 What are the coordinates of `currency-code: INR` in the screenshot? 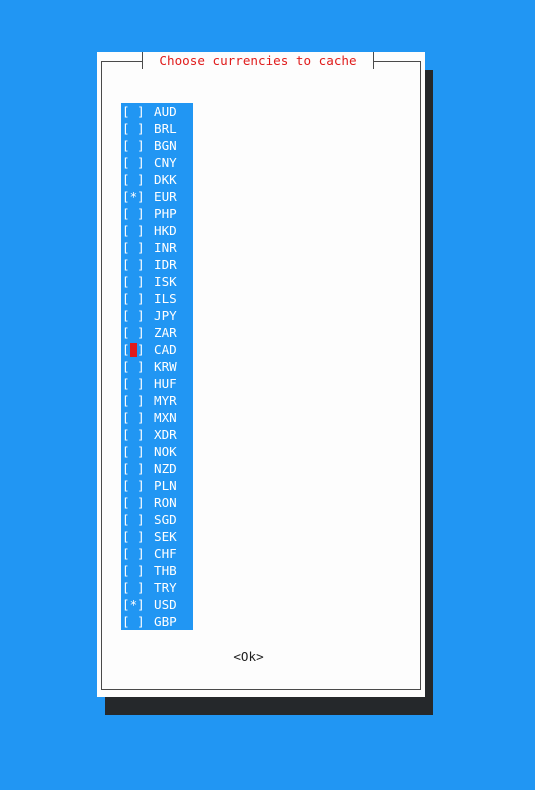 It's located at (165, 247).